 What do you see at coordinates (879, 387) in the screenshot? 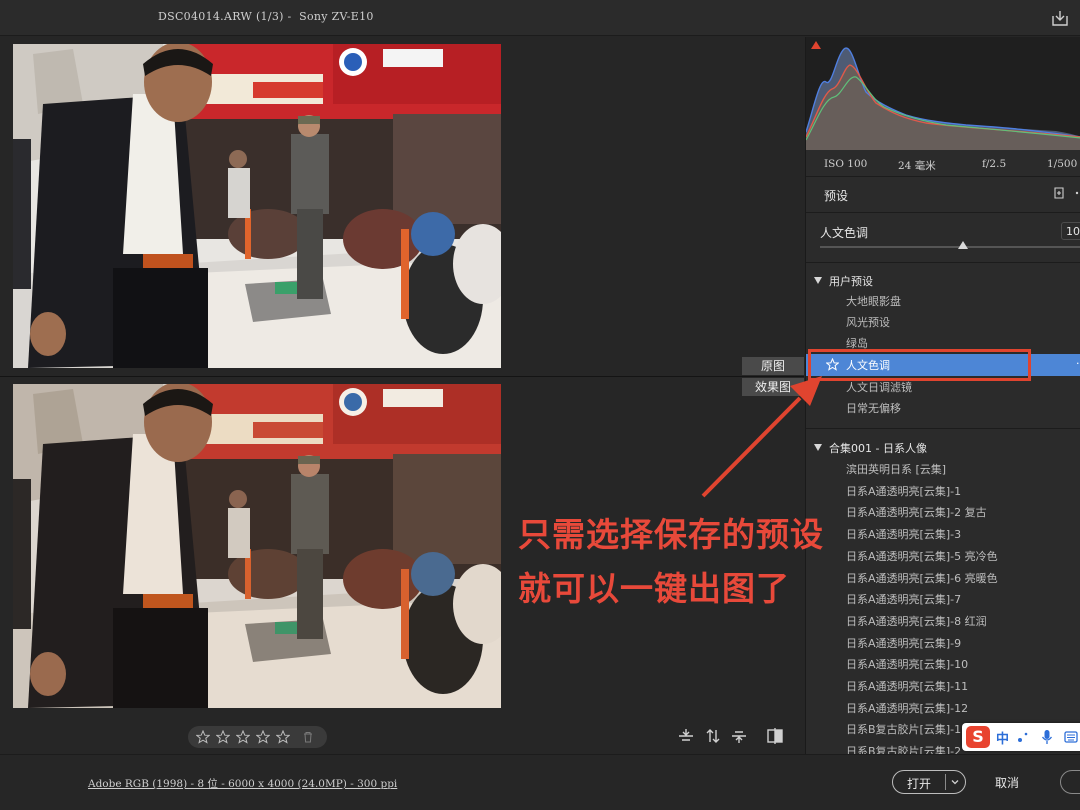
I see `preset-item: 人文日调滤镜` at bounding box center [879, 387].